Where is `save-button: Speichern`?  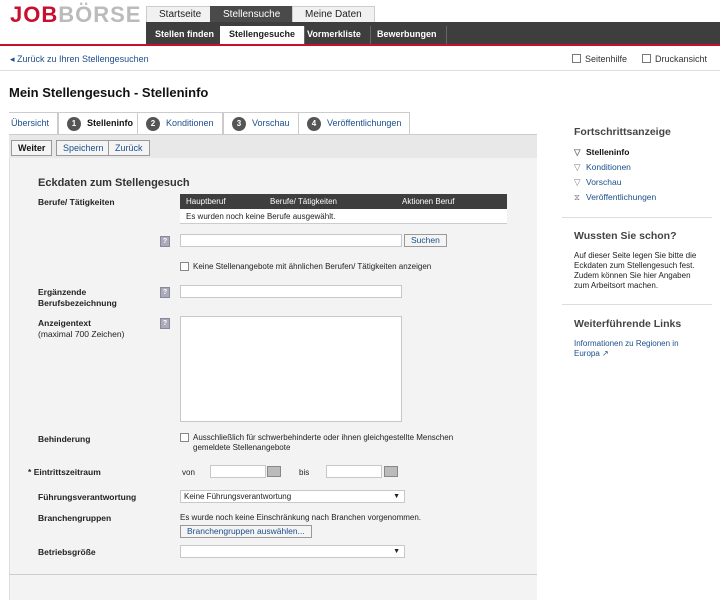 save-button: Speichern is located at coordinates (83, 148).